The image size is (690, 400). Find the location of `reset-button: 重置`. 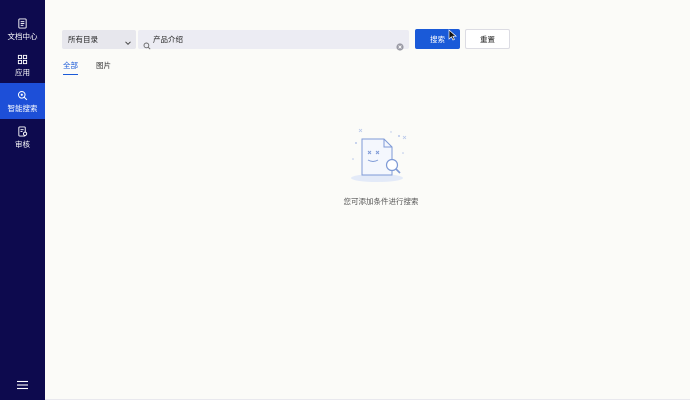

reset-button: 重置 is located at coordinates (487, 39).